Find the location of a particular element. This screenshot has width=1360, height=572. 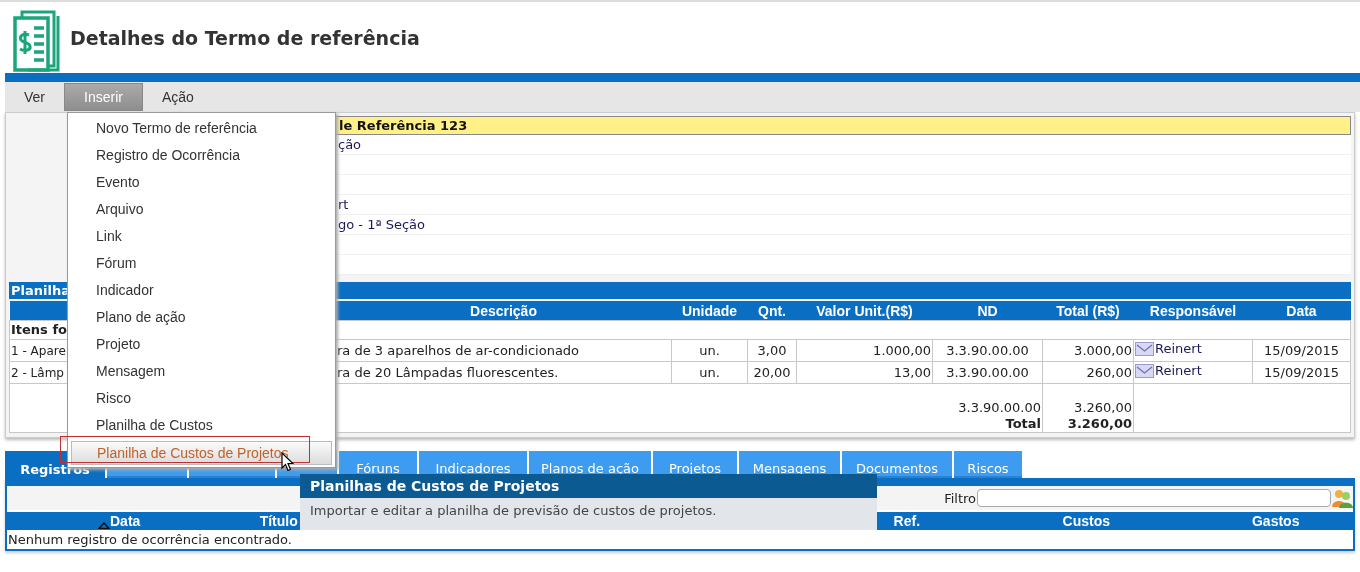

column-header: Qnt. is located at coordinates (772, 311).